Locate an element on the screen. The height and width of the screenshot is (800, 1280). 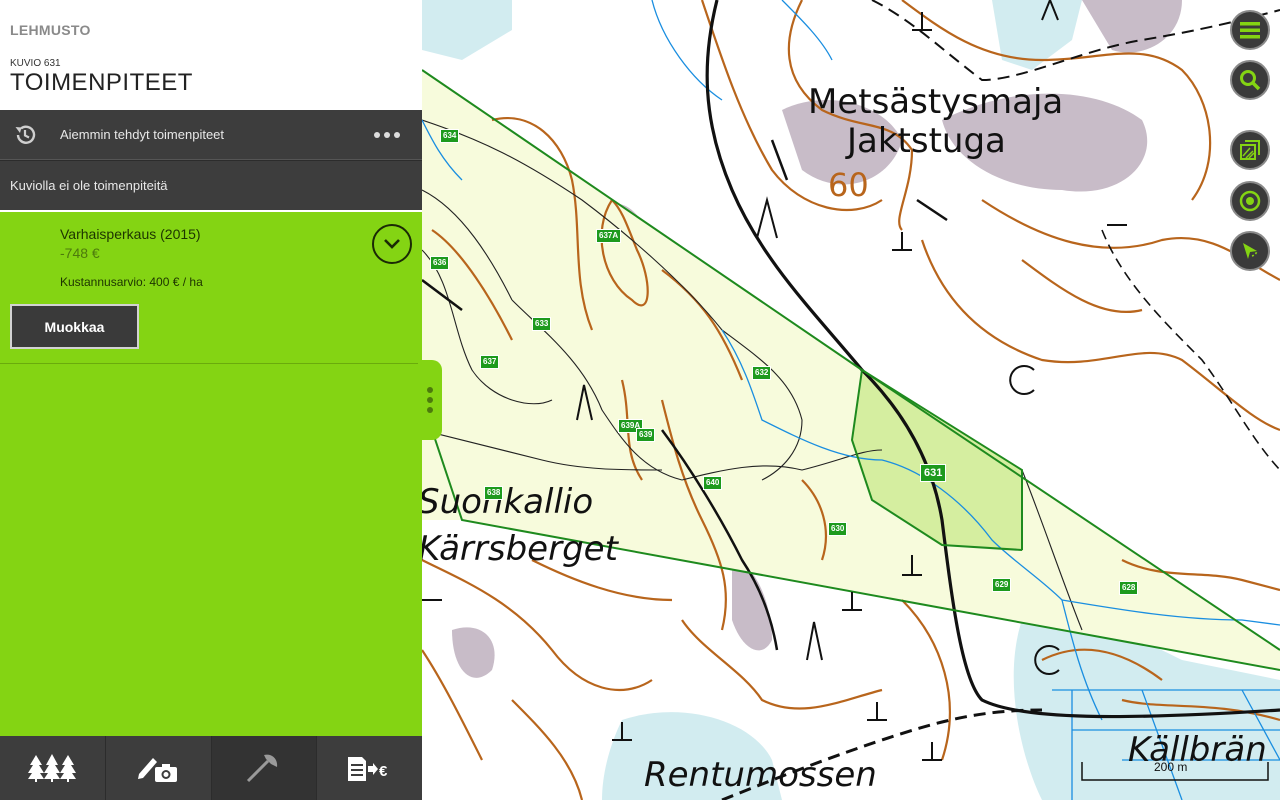
document-euro-icon: € is located at coordinates (367, 769).